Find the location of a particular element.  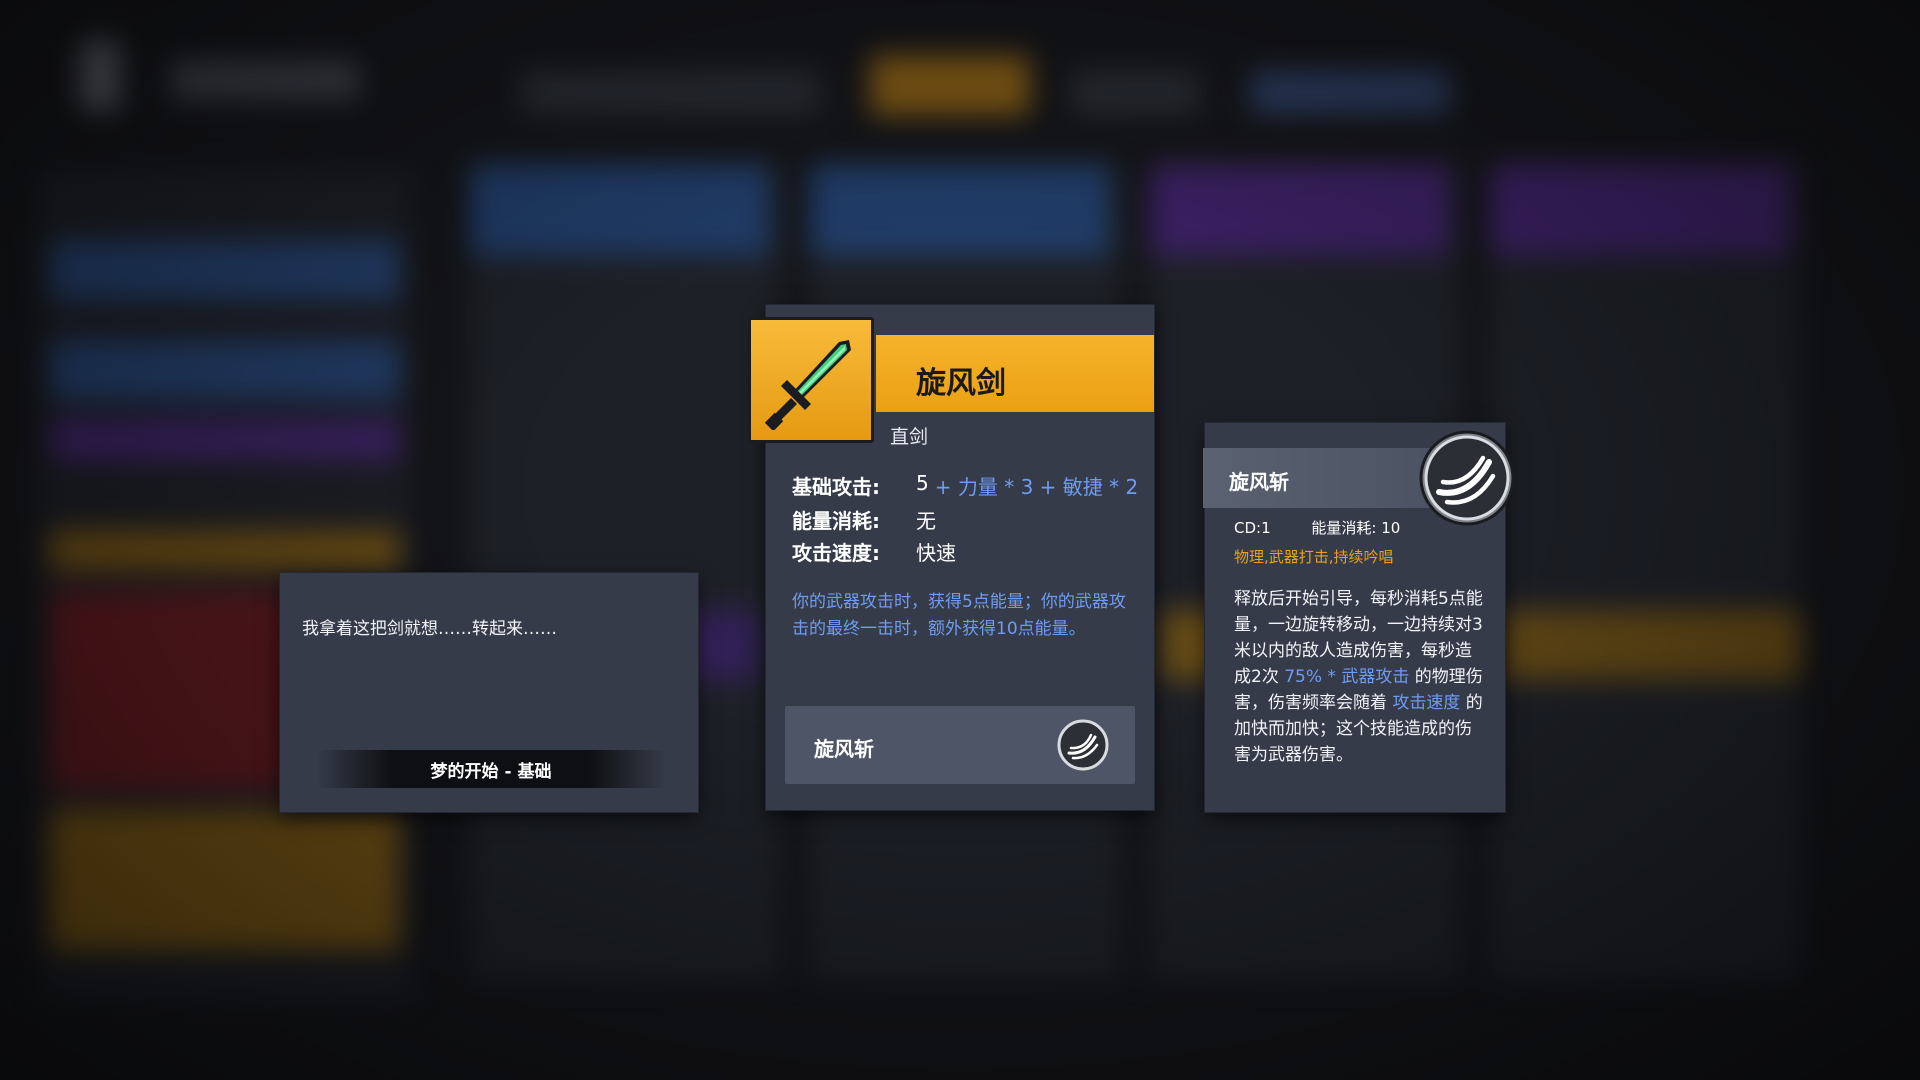

skill-energy-cost: 能量消耗: 10 is located at coordinates (1356, 528).